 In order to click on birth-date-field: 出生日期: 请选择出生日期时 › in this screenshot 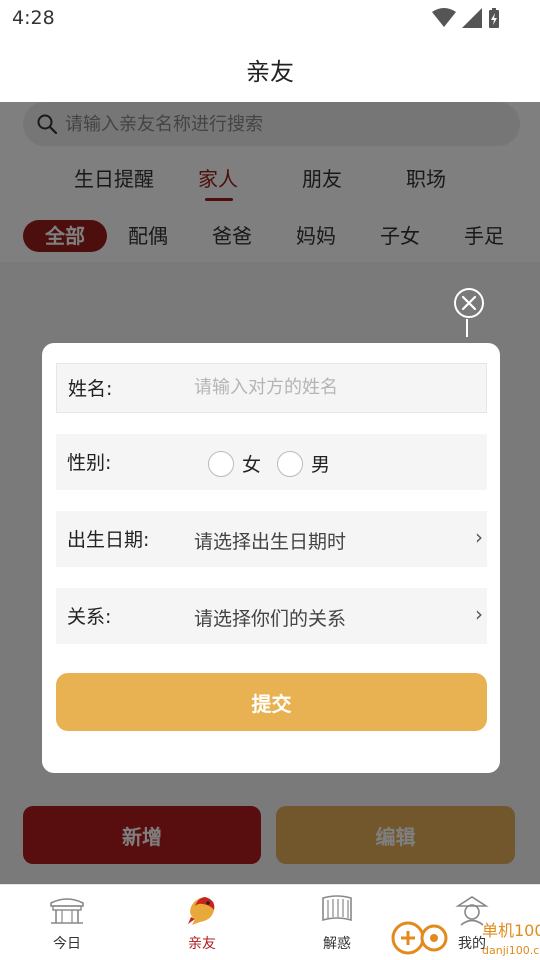, I will do `click(271, 539)`.